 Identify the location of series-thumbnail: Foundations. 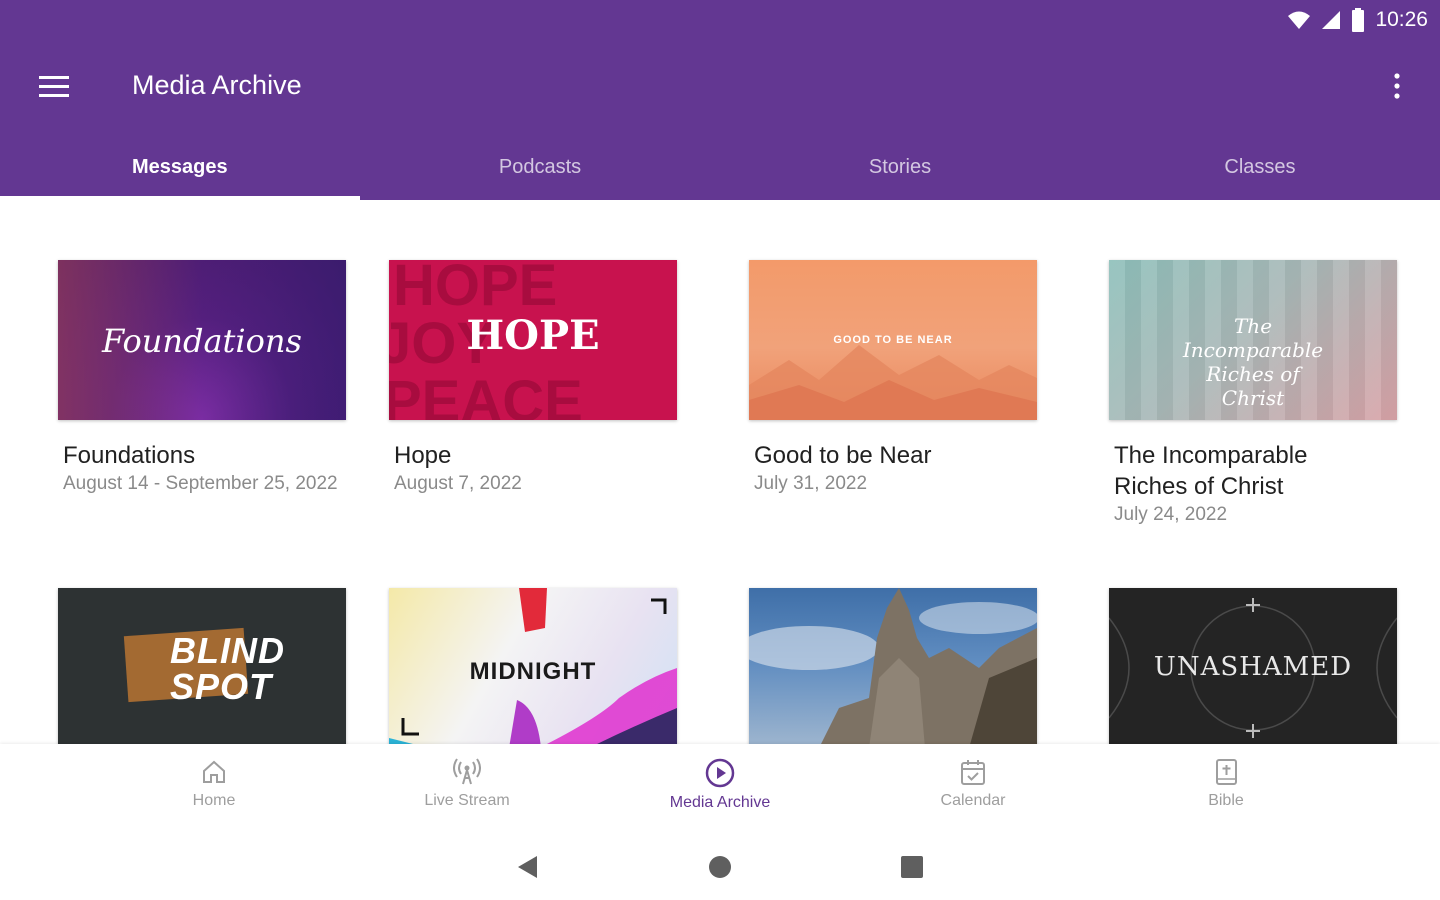
(202, 340).